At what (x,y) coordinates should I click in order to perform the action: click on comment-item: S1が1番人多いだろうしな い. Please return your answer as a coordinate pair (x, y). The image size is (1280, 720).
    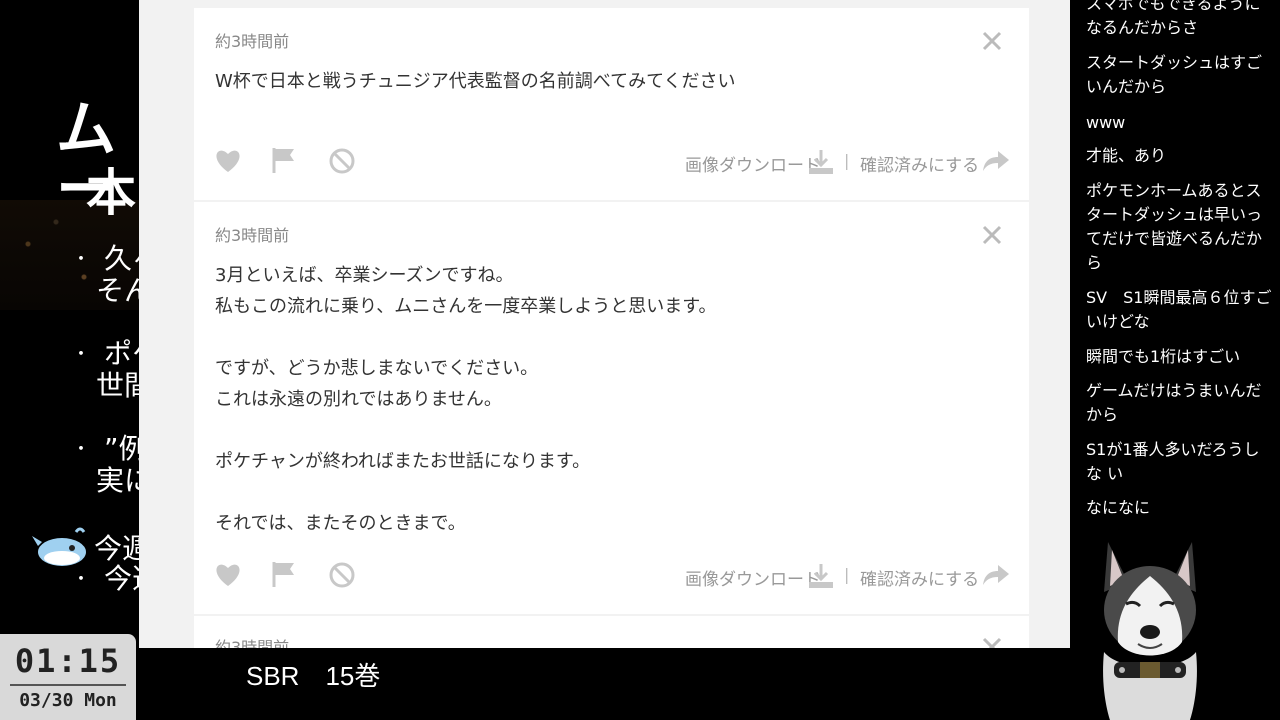
    Looking at the image, I should click on (1173, 461).